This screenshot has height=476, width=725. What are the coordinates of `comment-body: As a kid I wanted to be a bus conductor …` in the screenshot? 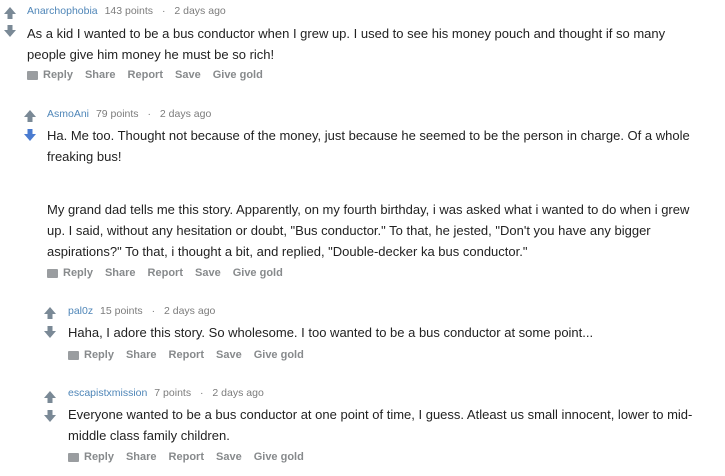 It's located at (367, 44).